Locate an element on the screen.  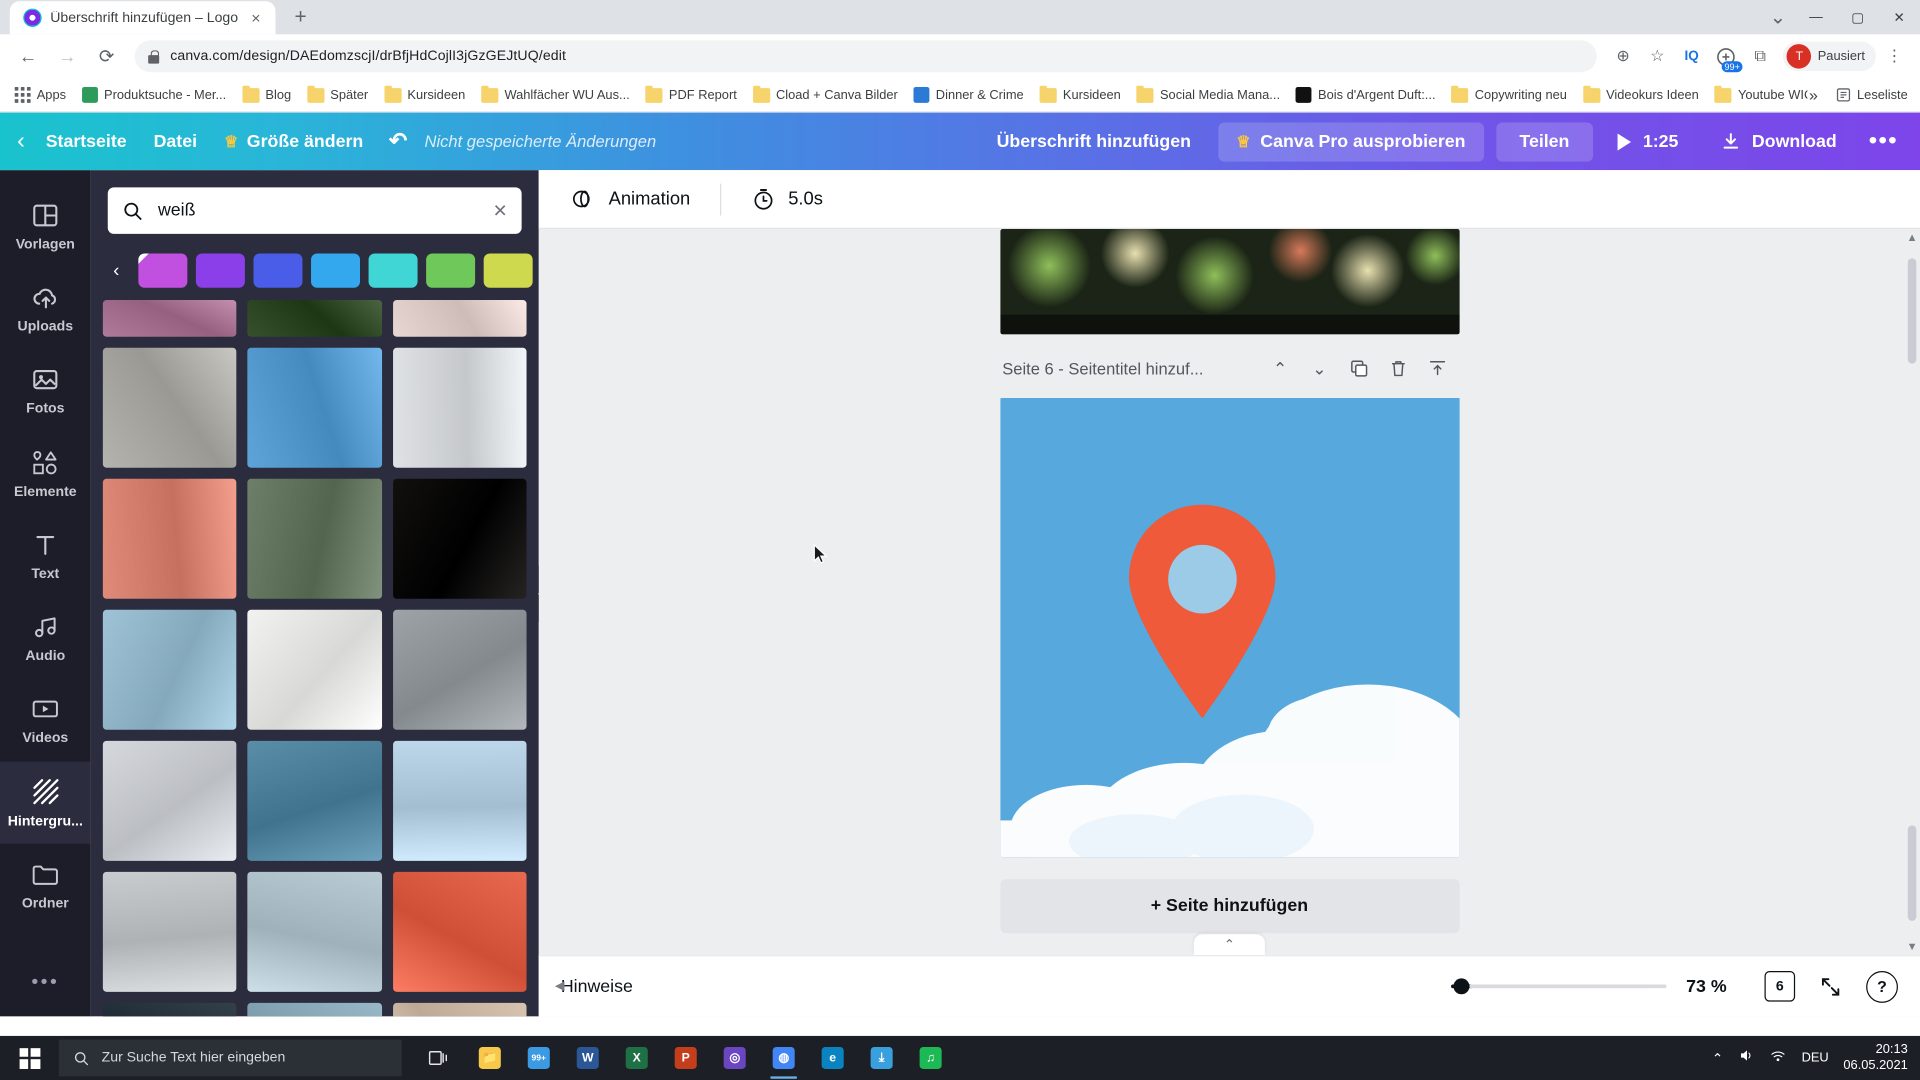
close-window-button: ✕ is located at coordinates (1899, 17).